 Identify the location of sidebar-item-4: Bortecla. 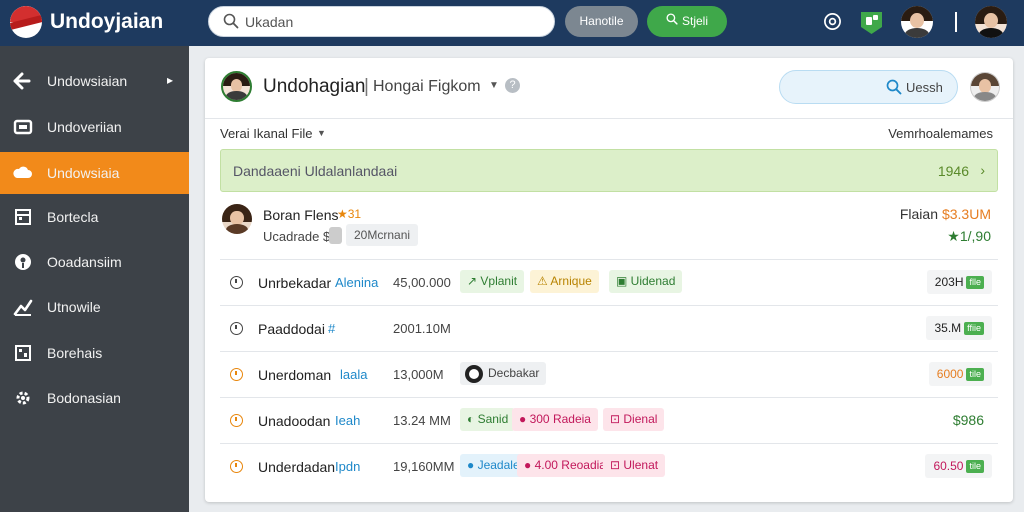
(94, 217).